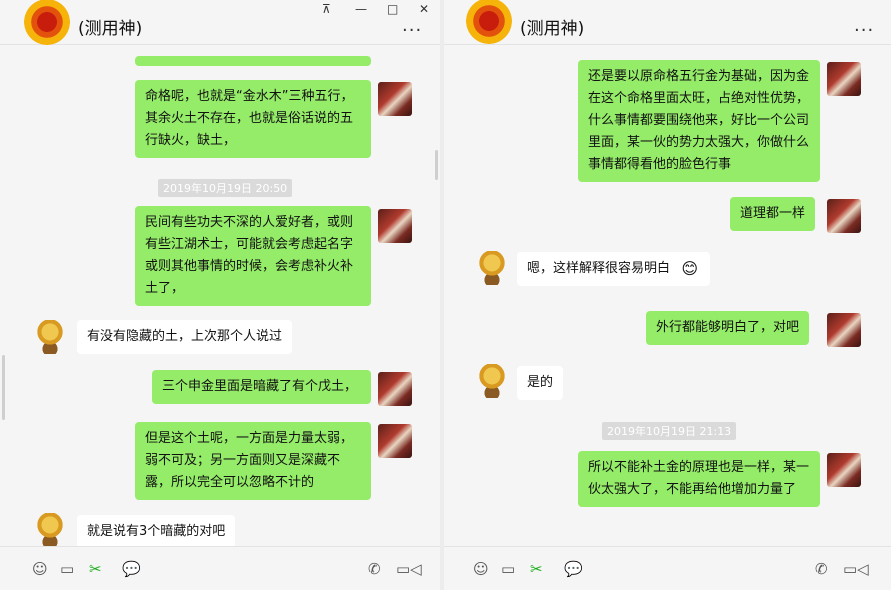  I want to click on message-bubble-incoming: 是的, so click(540, 383).